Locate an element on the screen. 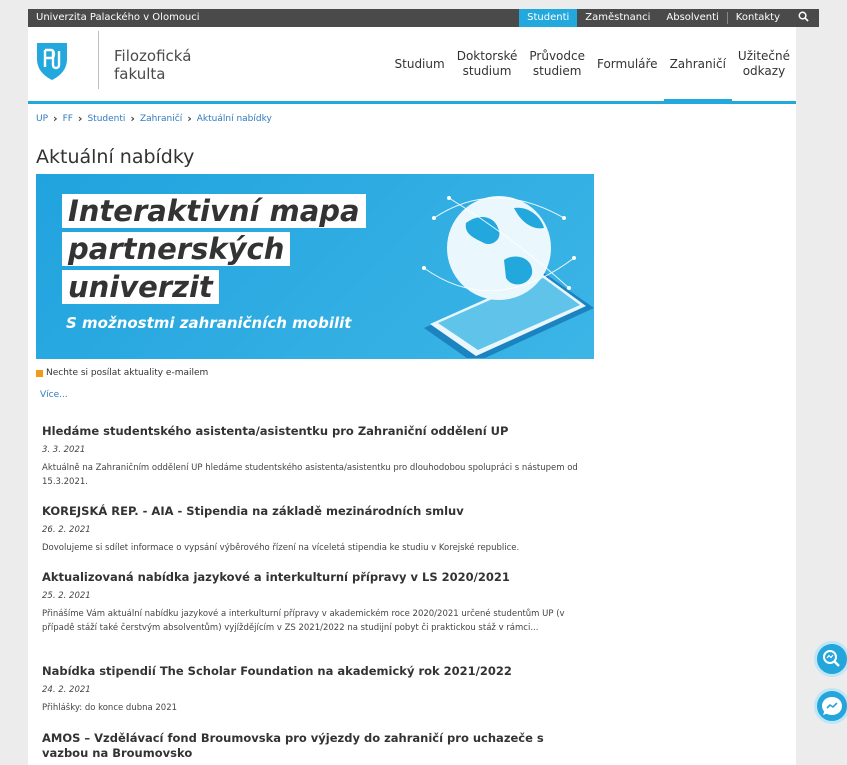 The height and width of the screenshot is (765, 847). faculty-name-line2: fakulta is located at coordinates (140, 74).